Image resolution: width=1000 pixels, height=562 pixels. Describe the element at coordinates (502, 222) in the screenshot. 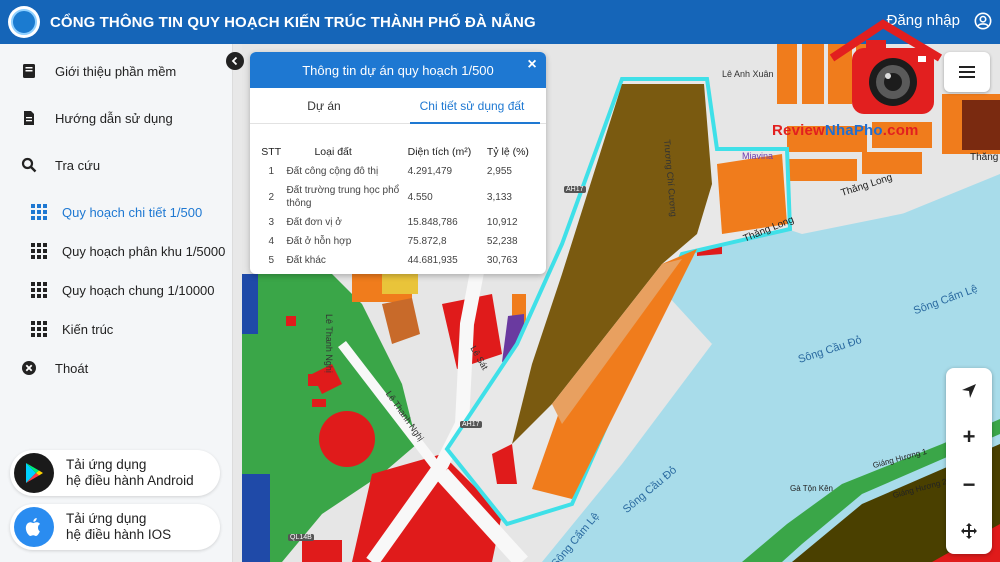

I see `cell-pct: 10,912` at that location.